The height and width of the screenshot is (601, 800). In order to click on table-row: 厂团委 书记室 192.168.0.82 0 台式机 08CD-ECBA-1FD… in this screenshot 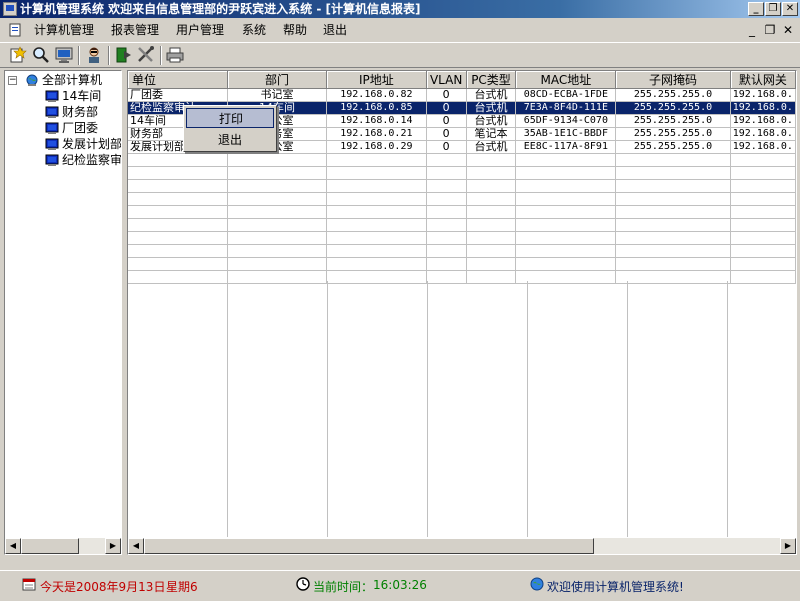, I will do `click(462, 95)`.